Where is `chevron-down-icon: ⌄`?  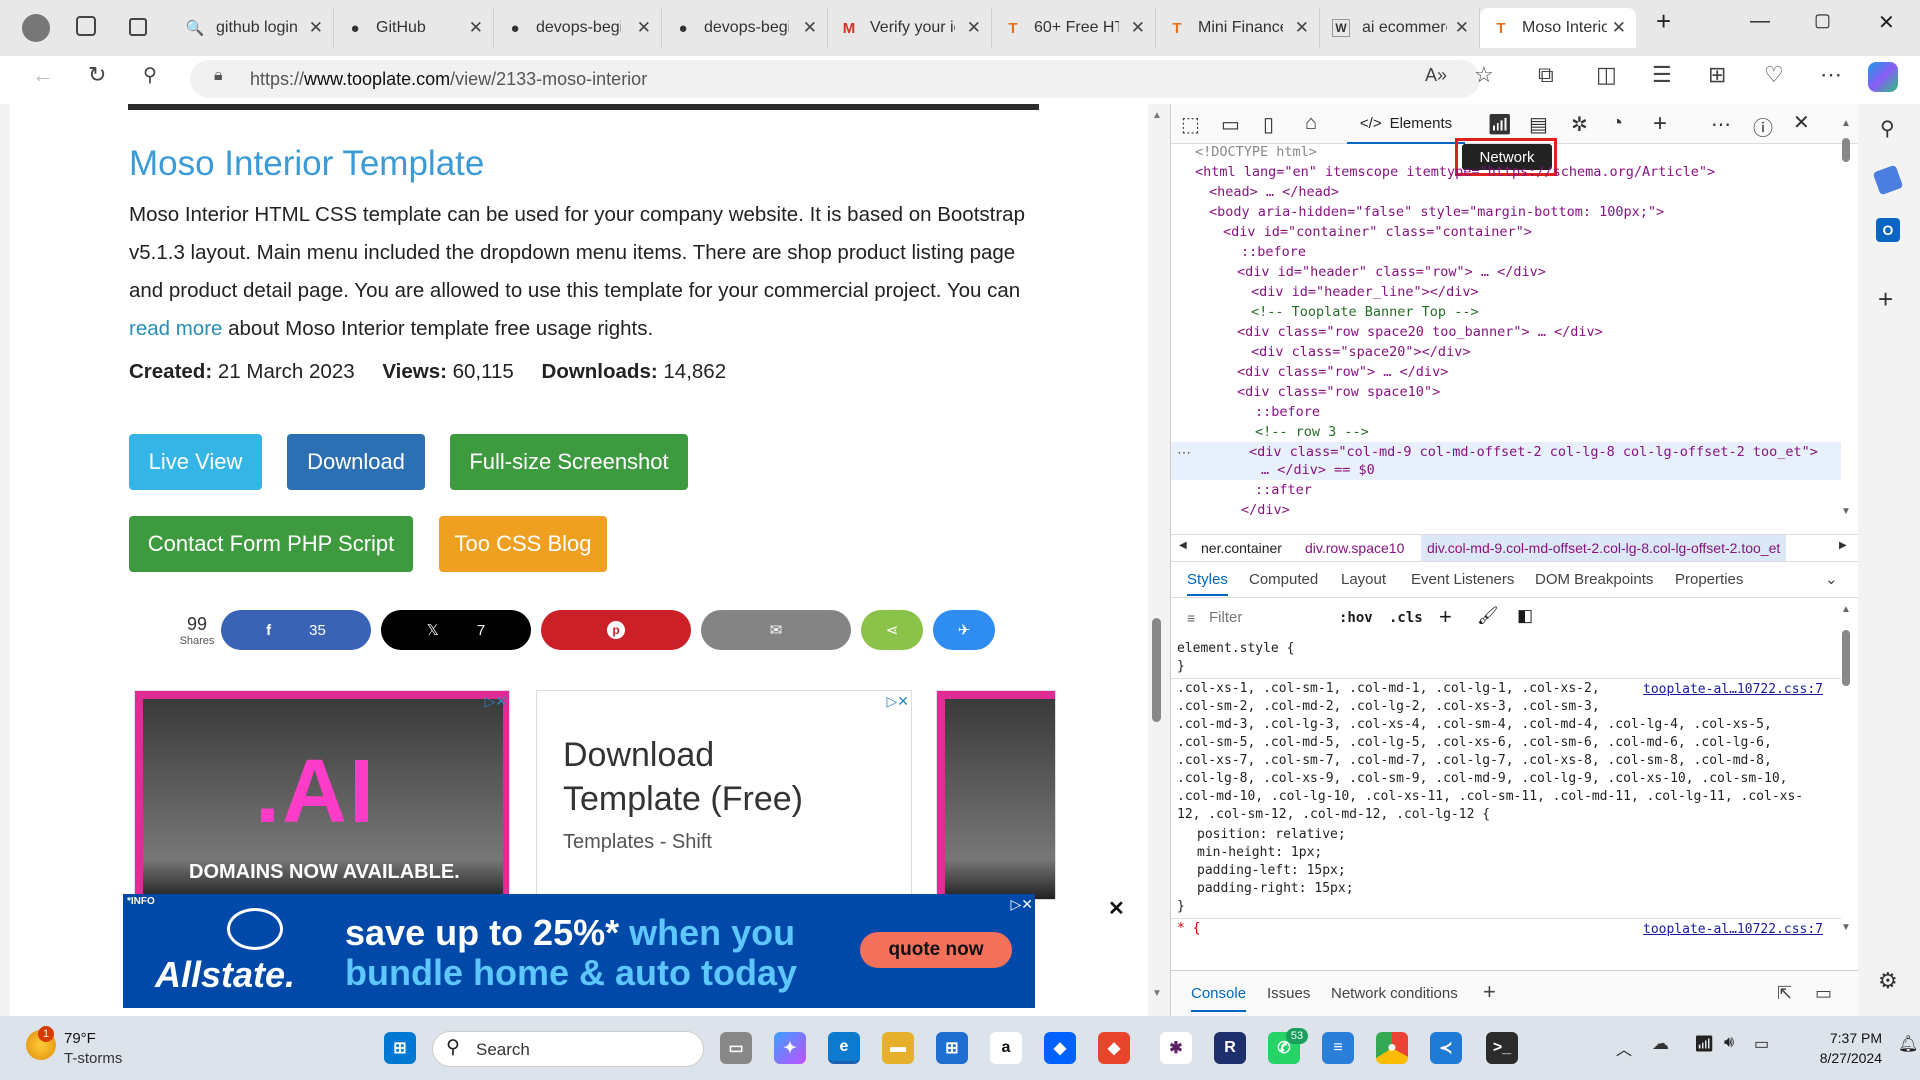
chevron-down-icon: ⌄ is located at coordinates (1831, 579).